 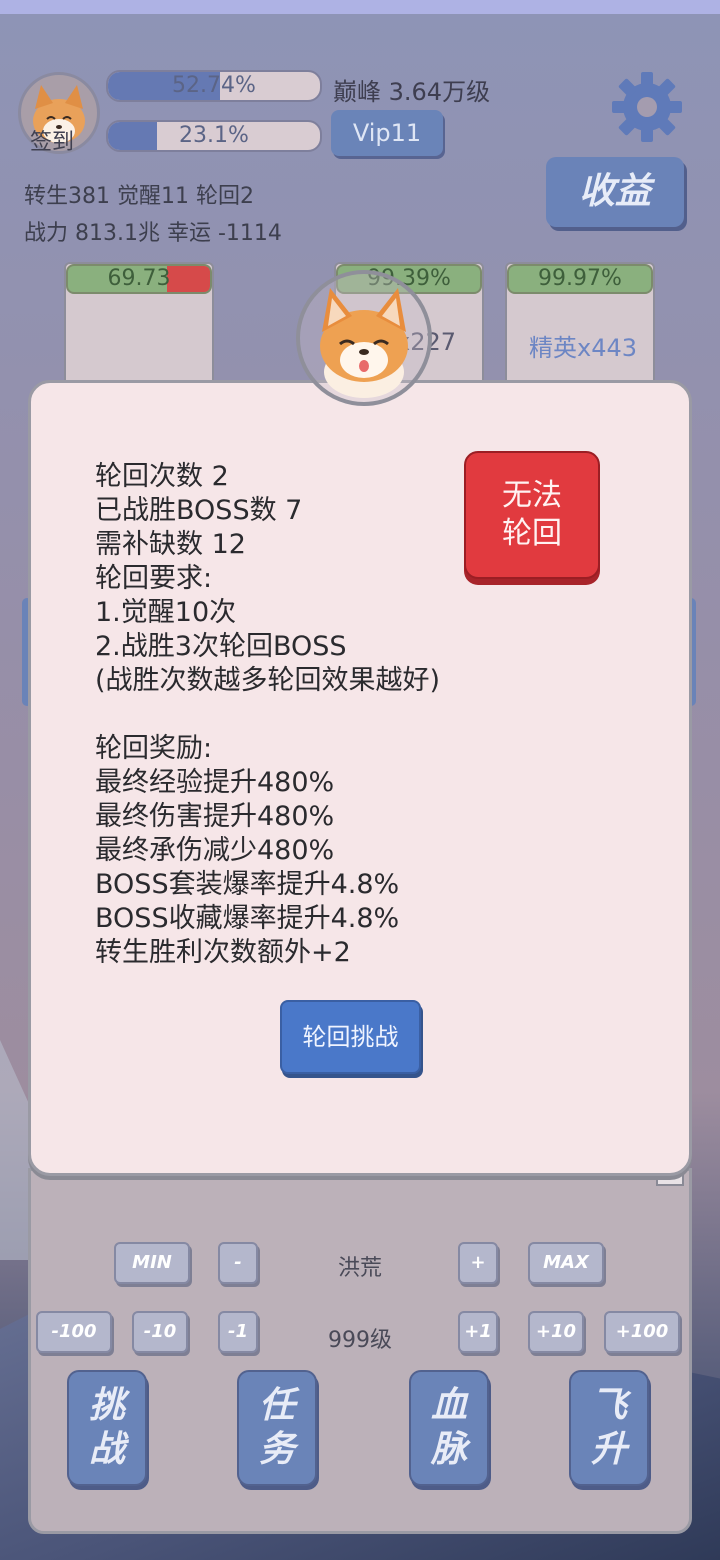 What do you see at coordinates (448, 1449) in the screenshot?
I see `bloodline-action-bottom: 脉` at bounding box center [448, 1449].